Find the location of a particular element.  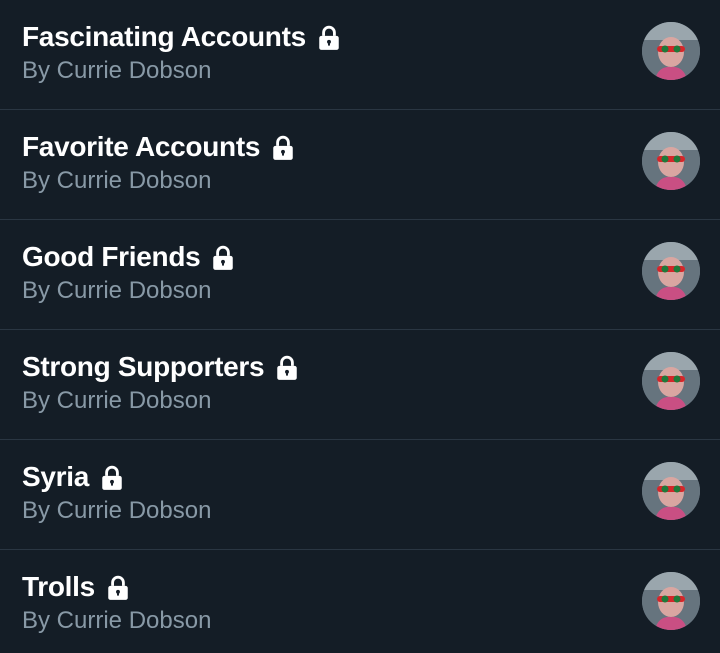

list-text: Trolls By Currie Dobson is located at coordinates (116, 602).